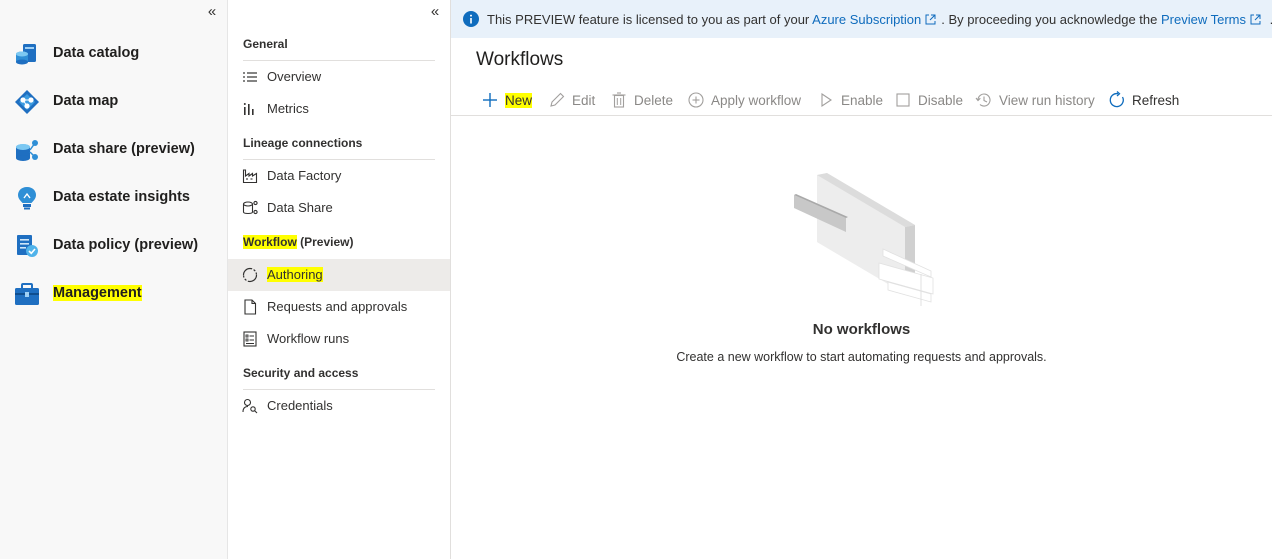 This screenshot has width=1272, height=559. What do you see at coordinates (339, 378) in the screenshot?
I see `section-header-security: Security and access` at bounding box center [339, 378].